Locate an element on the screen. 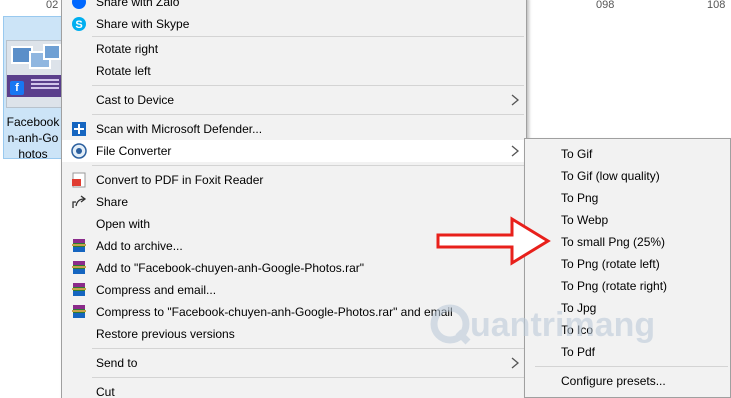  menu-item-cut: Cut is located at coordinates (294, 389).